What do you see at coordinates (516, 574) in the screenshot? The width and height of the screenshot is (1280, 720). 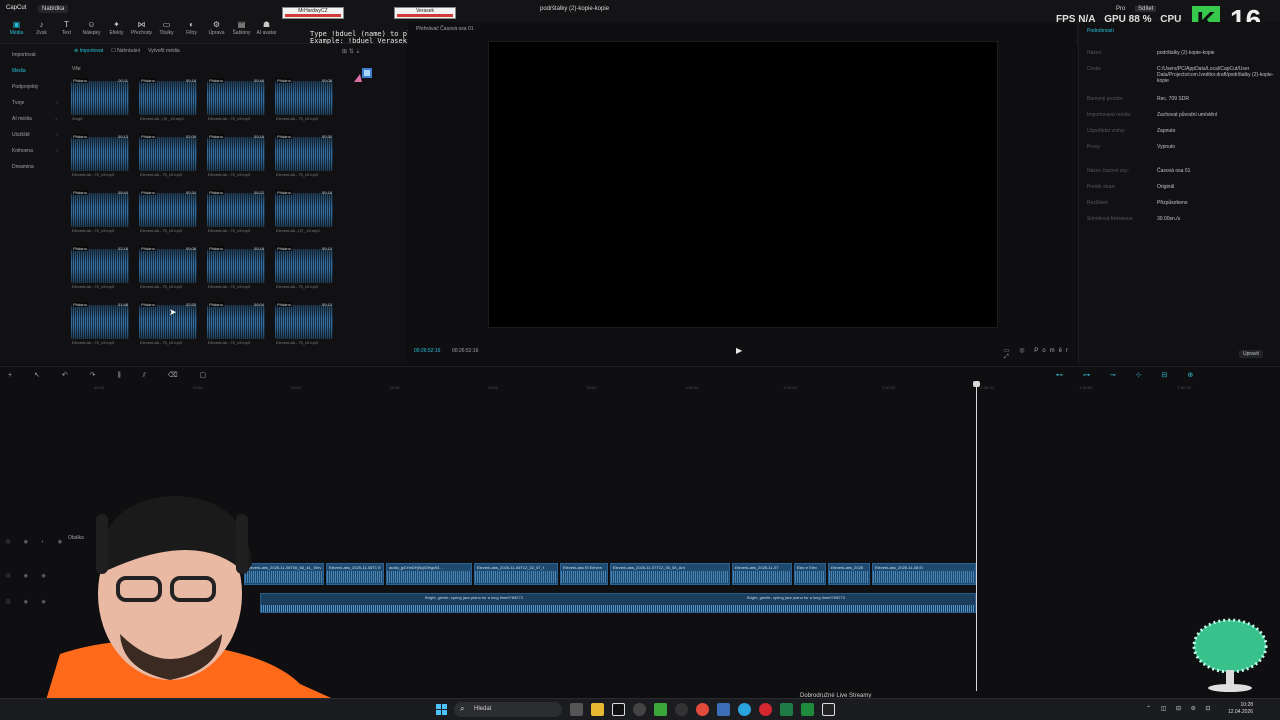 I see `audio-clip: ElevenLabs_2025-11-06T12_32_57_t` at bounding box center [516, 574].